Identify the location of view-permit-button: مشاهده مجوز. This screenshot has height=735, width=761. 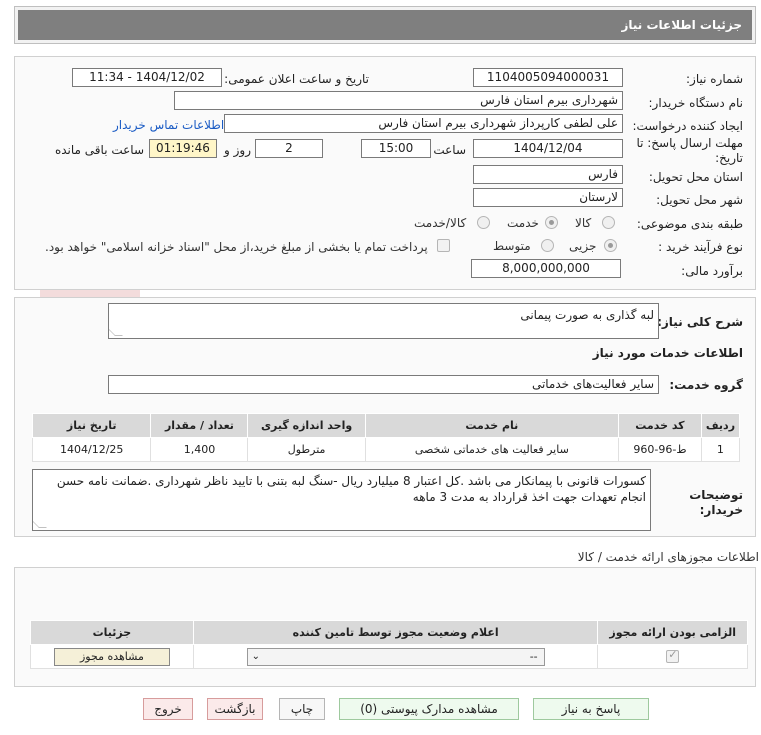
(111, 656).